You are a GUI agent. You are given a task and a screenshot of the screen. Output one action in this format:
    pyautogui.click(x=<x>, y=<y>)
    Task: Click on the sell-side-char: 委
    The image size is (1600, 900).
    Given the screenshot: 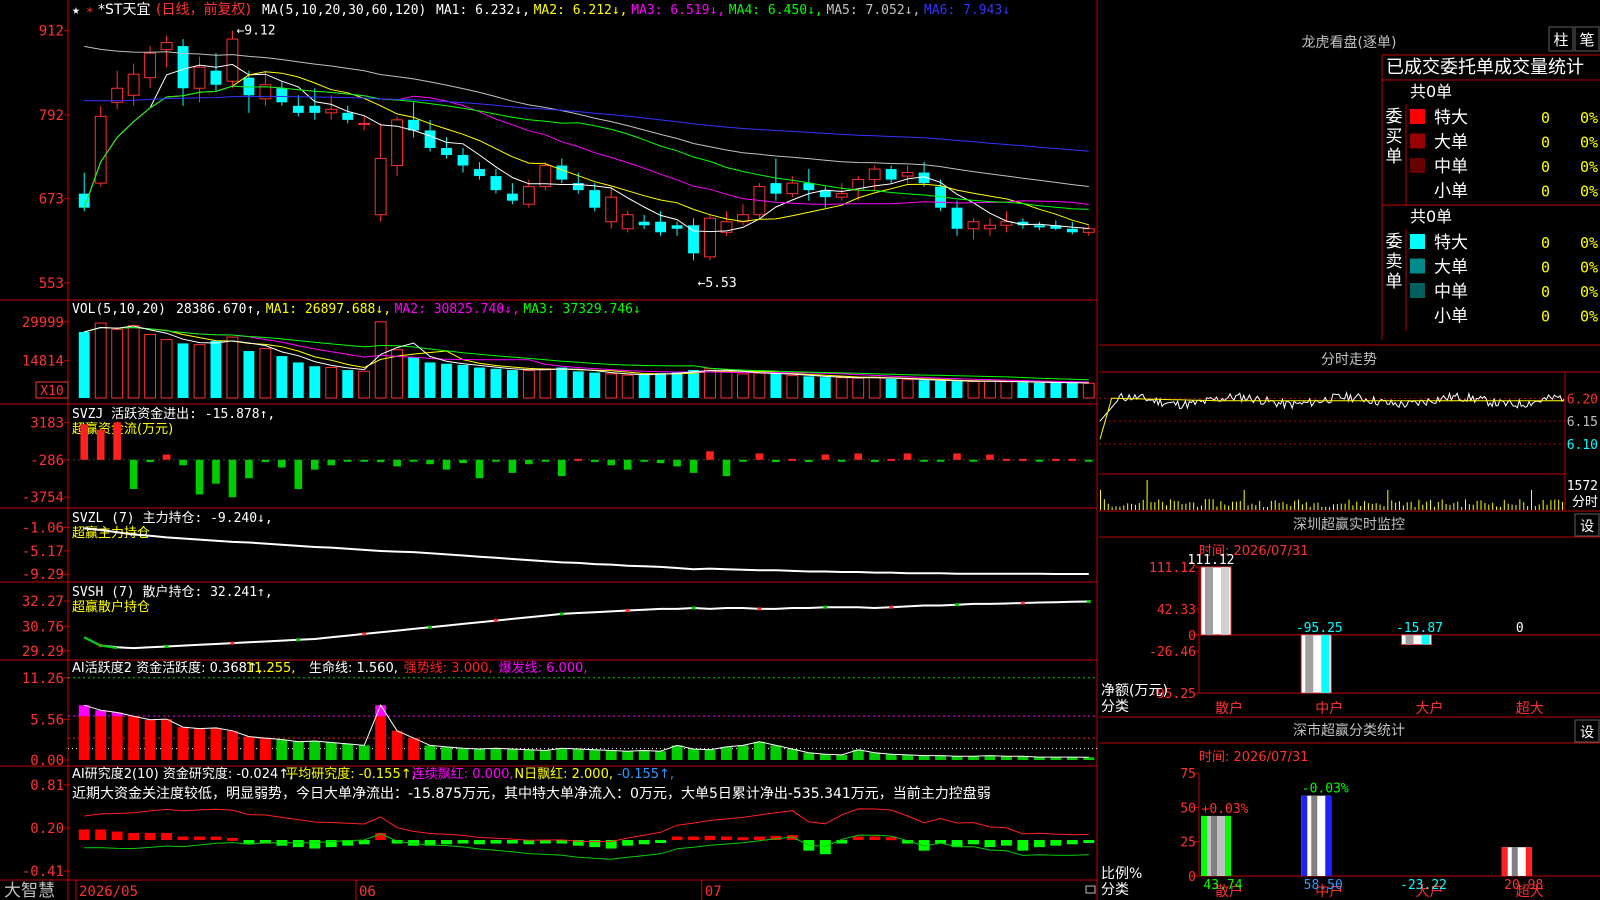 What is the action you would take?
    pyautogui.click(x=1394, y=242)
    